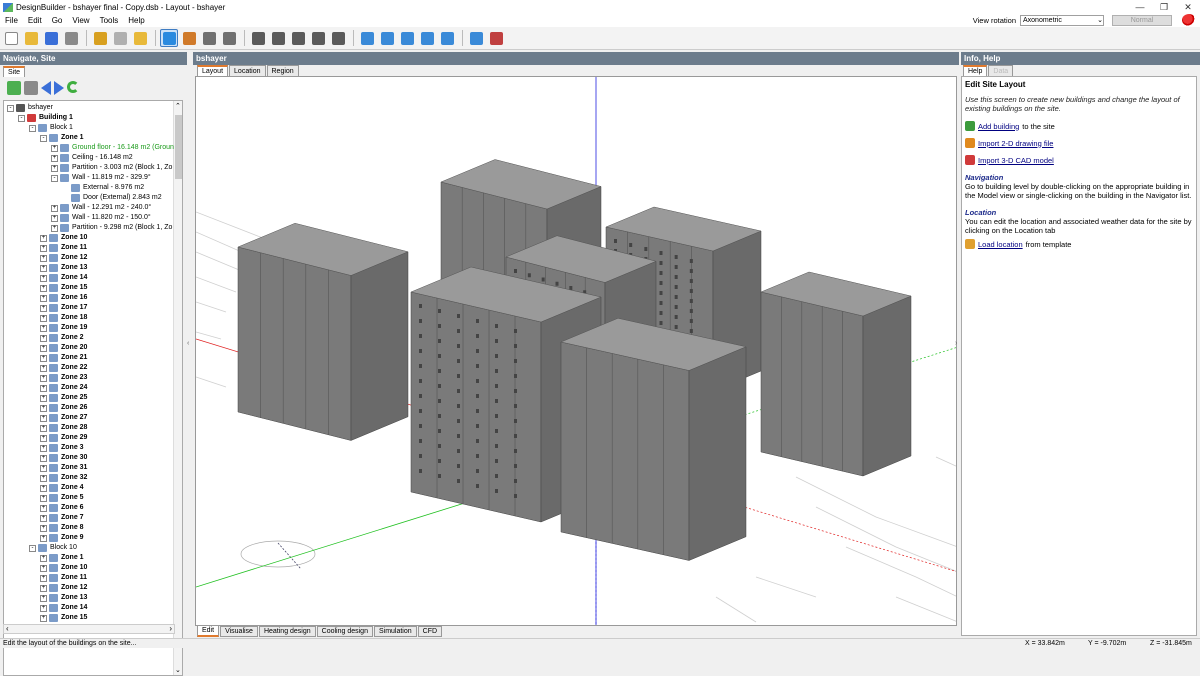 The image size is (1200, 676). Describe the element at coordinates (103, 188) in the screenshot. I see `tree-item: External - 8.976 m2` at that location.